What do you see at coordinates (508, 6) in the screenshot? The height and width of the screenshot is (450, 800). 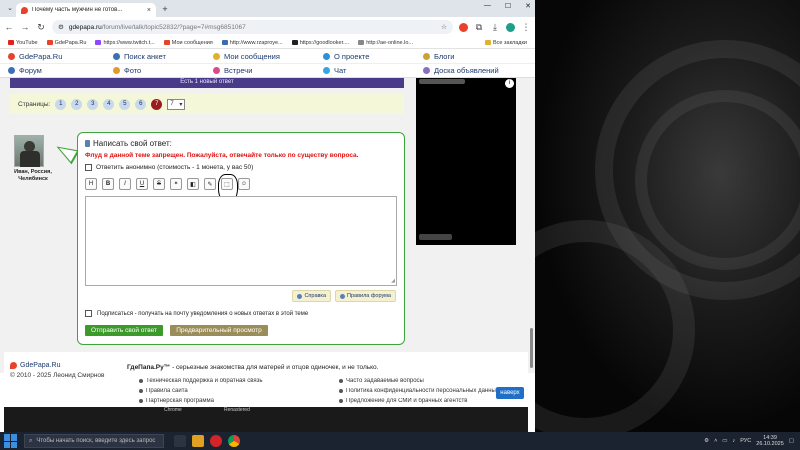 I see `maximize-icon: ☐` at bounding box center [508, 6].